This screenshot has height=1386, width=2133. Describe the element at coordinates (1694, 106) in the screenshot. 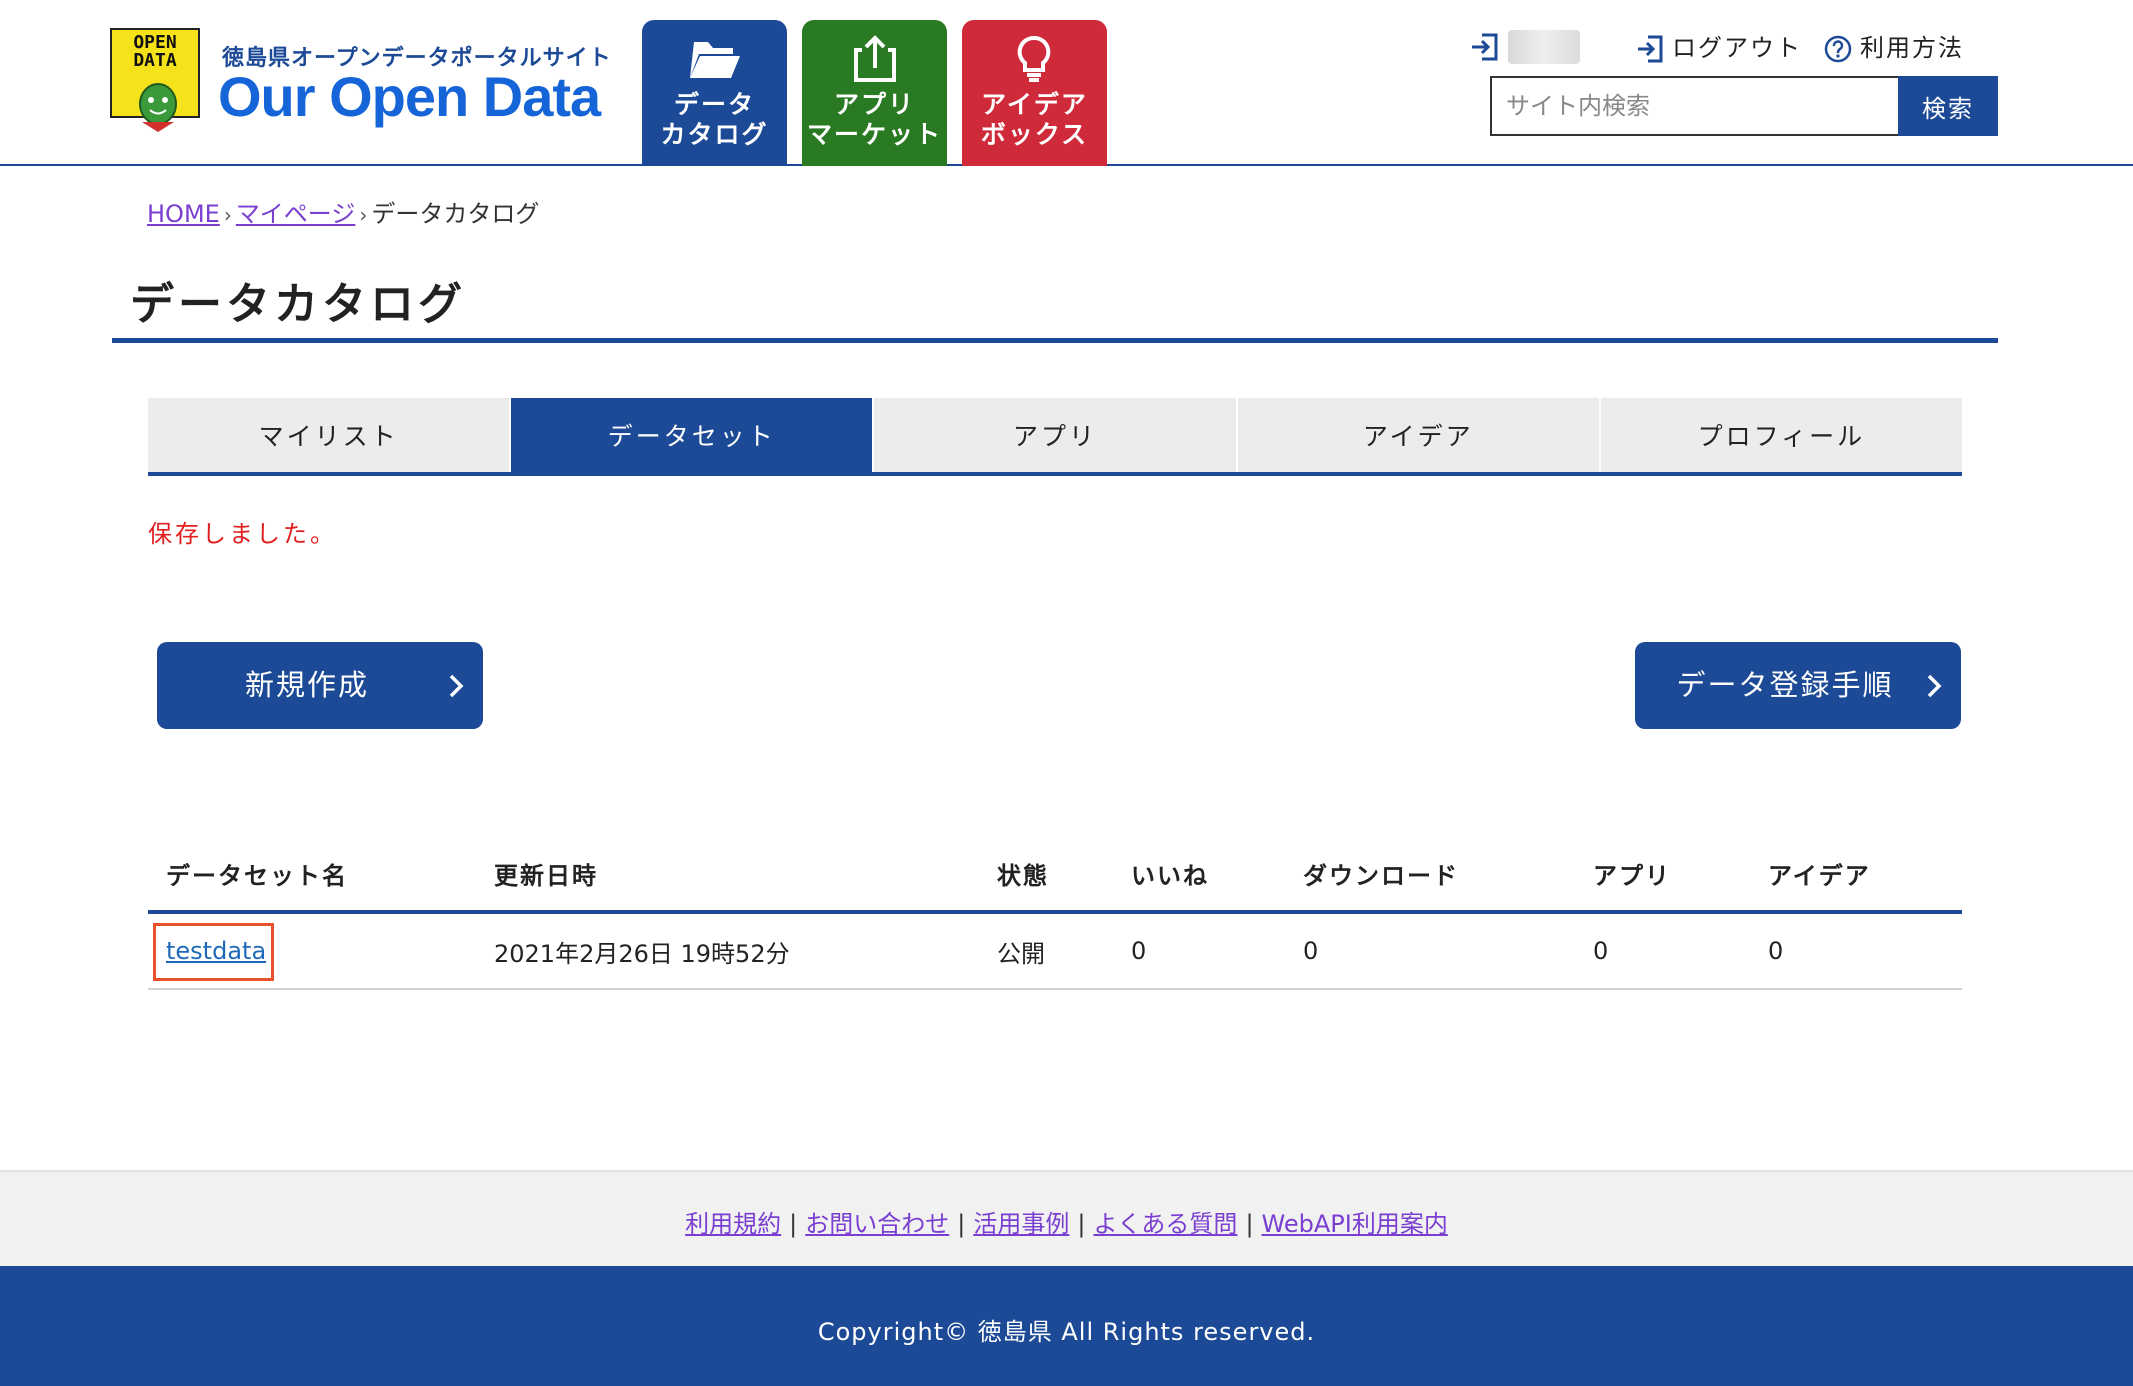

I see `site-search-input` at that location.